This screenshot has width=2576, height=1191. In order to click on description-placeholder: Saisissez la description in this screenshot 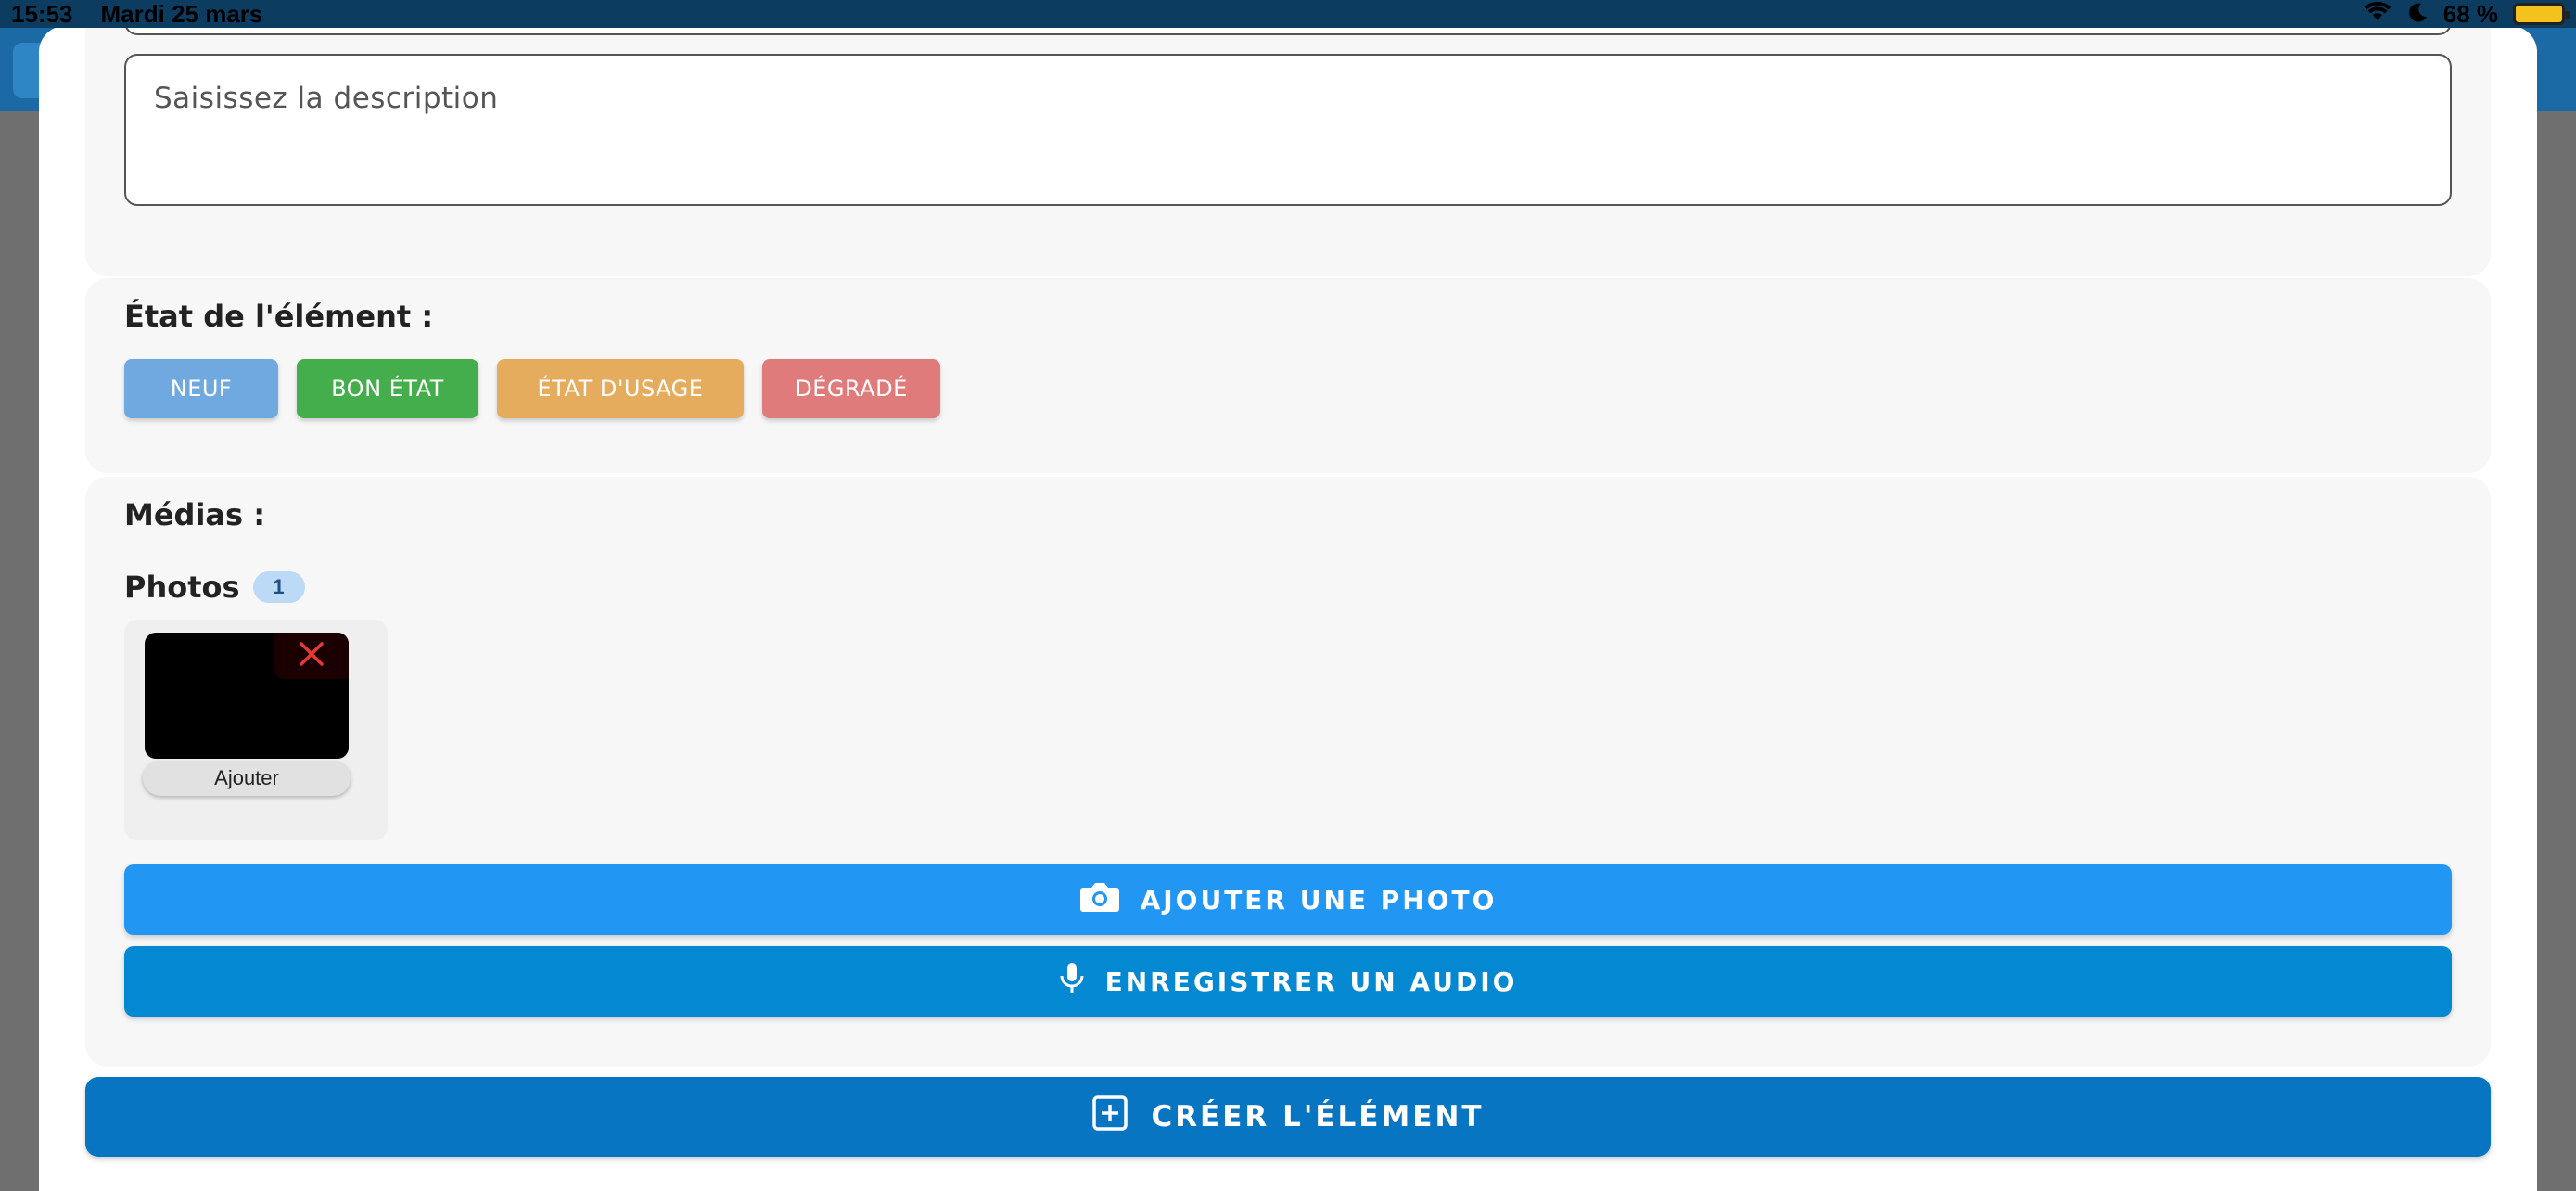, I will do `click(326, 98)`.